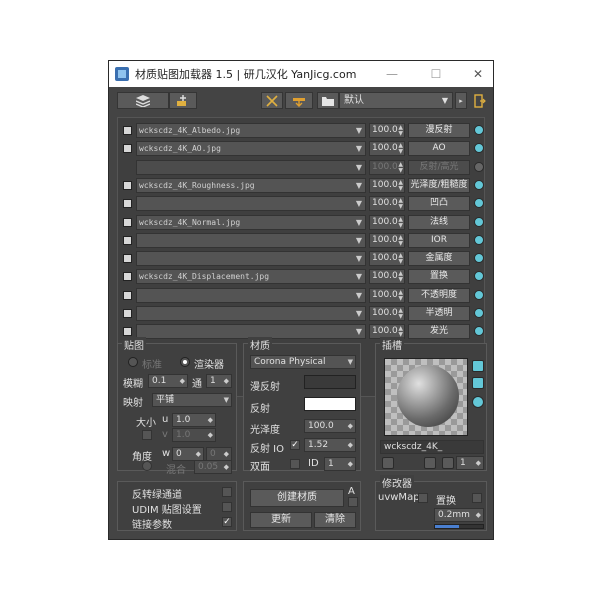 Image resolution: width=600 pixels, height=600 pixels. Describe the element at coordinates (303, 362) in the screenshot. I see `material-type-select: Corona Physical ▼` at that location.